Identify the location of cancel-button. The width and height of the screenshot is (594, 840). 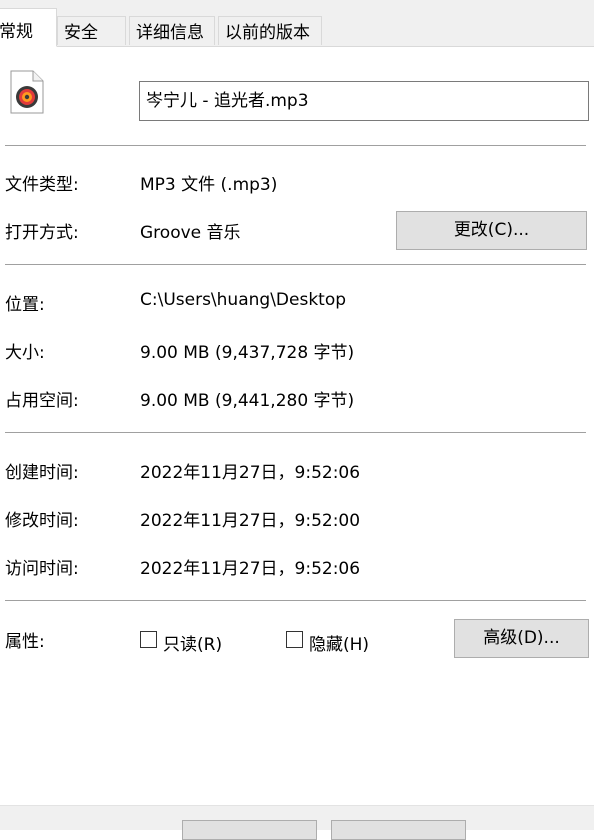
(398, 830).